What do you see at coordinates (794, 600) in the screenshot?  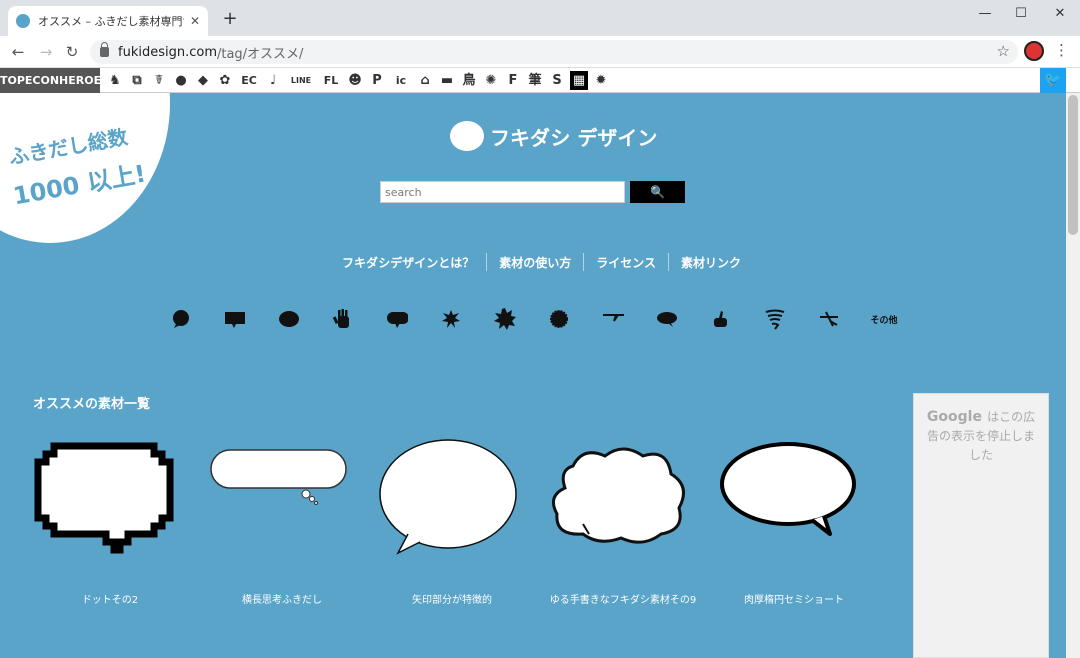 I see `card-caption: 肉厚楕円セミショート` at bounding box center [794, 600].